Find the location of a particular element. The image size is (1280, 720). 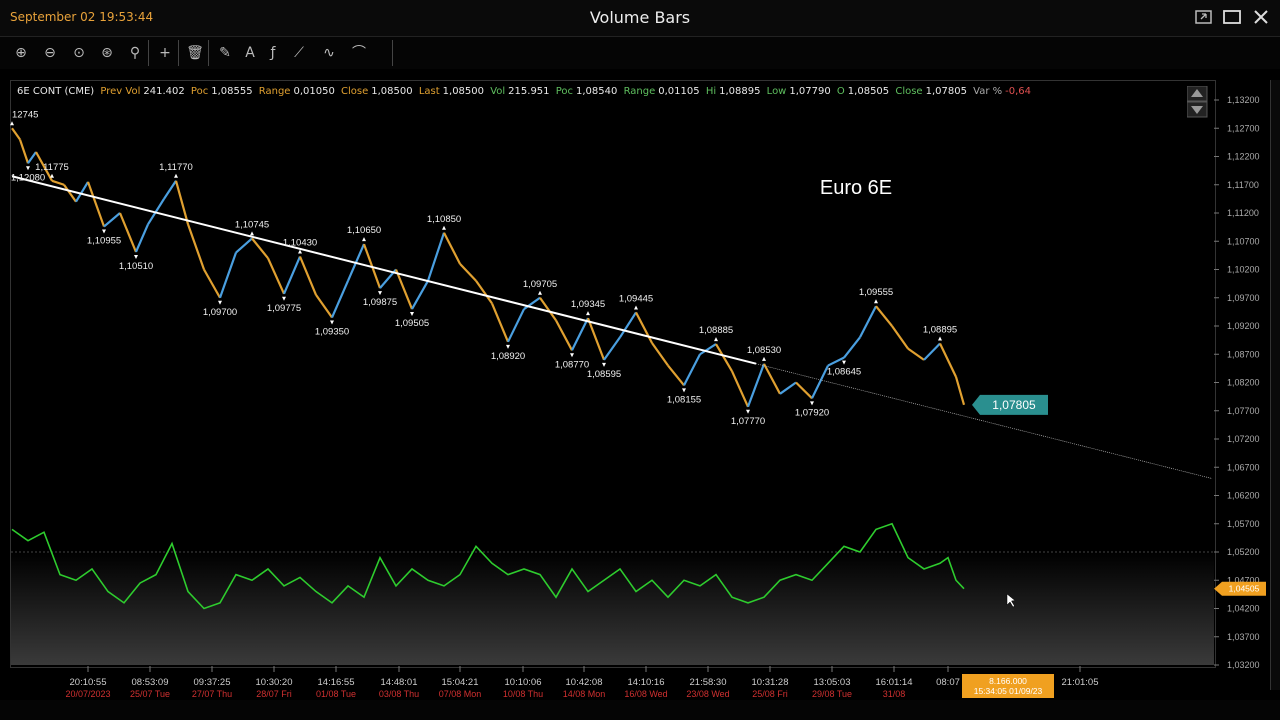

x-time-label: 08:07 is located at coordinates (948, 682).